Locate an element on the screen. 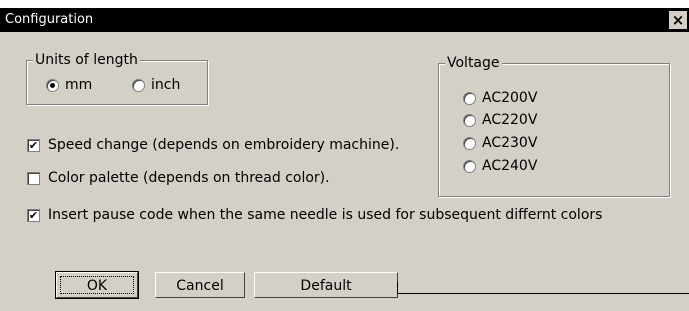 This screenshot has width=689, height=311. cancel-button-label: Cancel is located at coordinates (200, 286).